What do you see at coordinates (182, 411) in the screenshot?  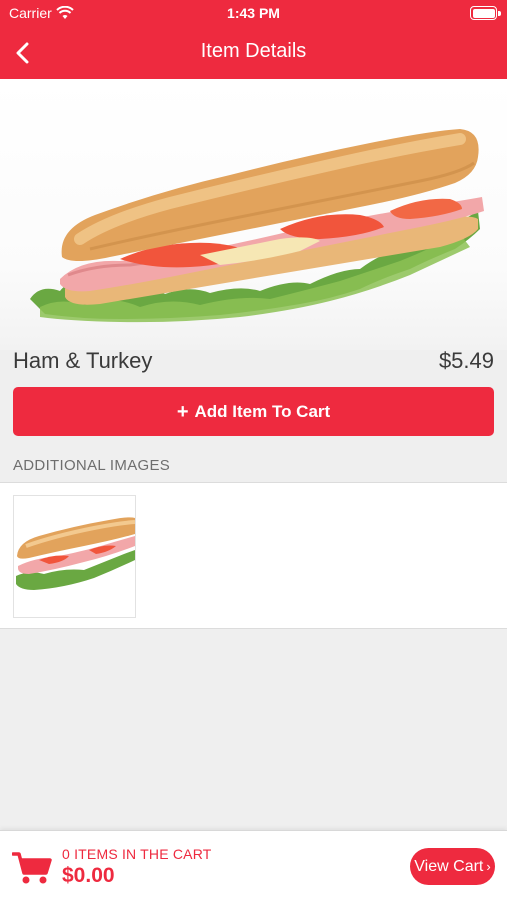 I see `plus-icon: +` at bounding box center [182, 411].